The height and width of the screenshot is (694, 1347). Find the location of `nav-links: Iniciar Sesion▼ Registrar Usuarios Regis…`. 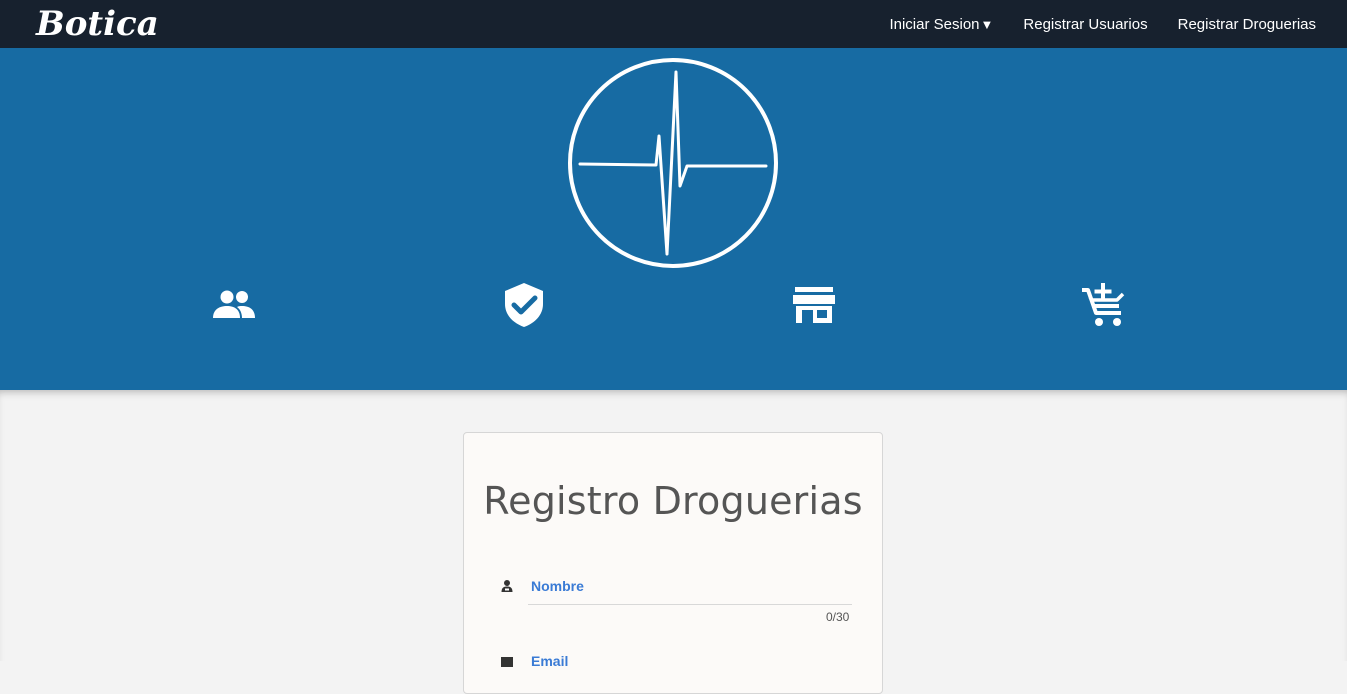

nav-links: Iniciar Sesion▼ Registrar Usuarios Regis… is located at coordinates (1102, 24).